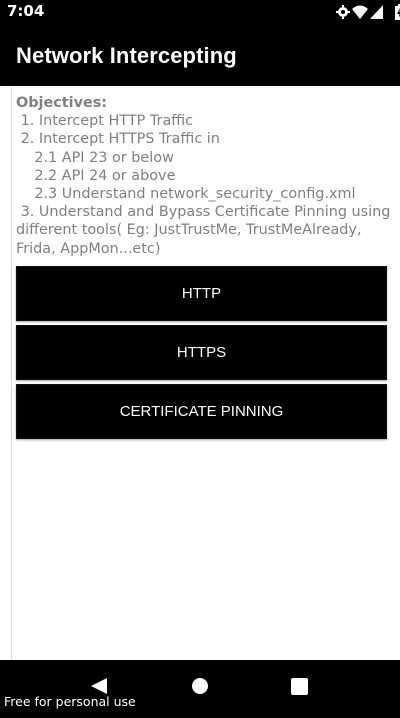 The height and width of the screenshot is (718, 400). What do you see at coordinates (26, 11) in the screenshot?
I see `status-time: 7:04` at bounding box center [26, 11].